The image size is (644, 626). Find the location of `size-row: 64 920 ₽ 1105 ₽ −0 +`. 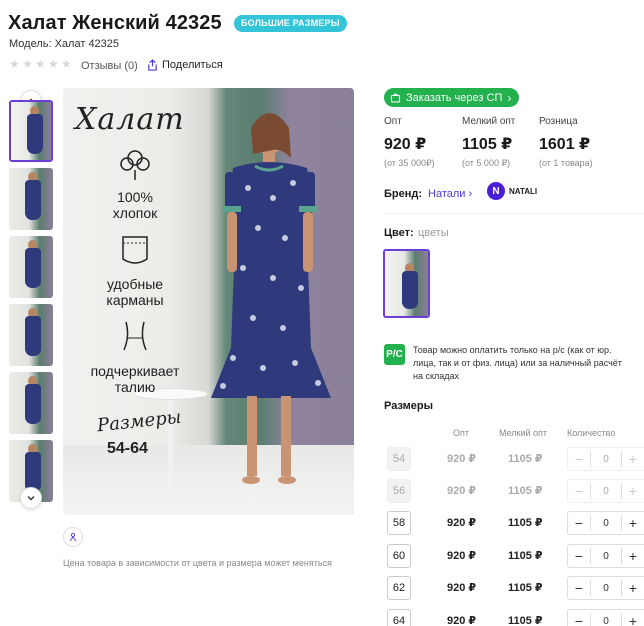

size-row: 64 920 ₽ 1105 ₽ −0 + is located at coordinates (515, 617).